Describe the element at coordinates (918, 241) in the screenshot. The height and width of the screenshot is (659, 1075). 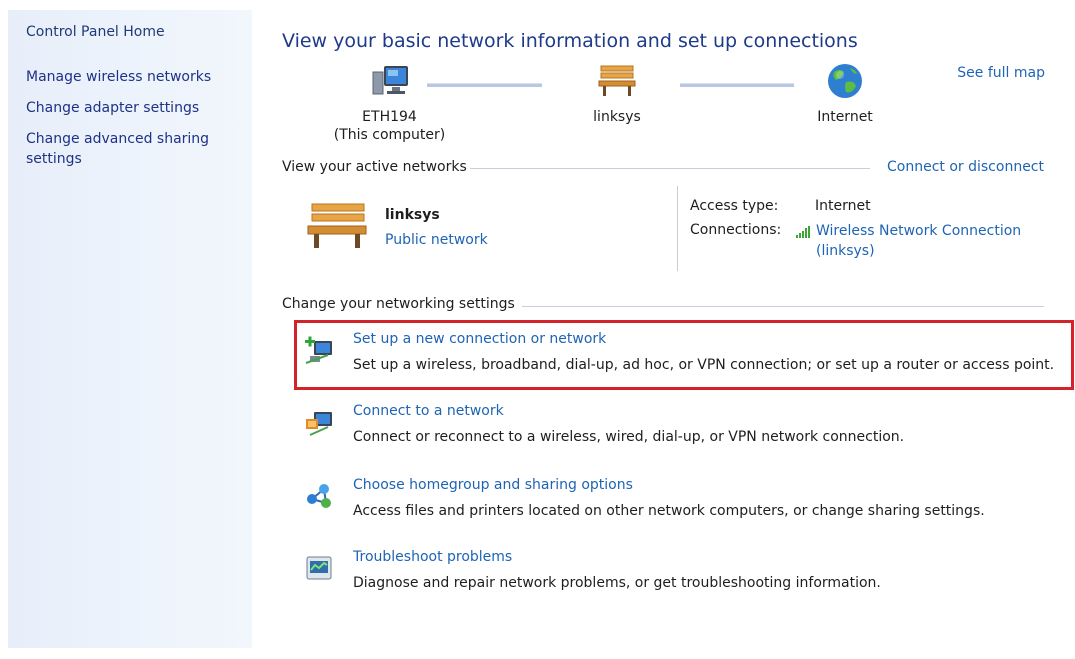
I see `wireless-connection-link: Wireless Network Connection (linksys)` at that location.